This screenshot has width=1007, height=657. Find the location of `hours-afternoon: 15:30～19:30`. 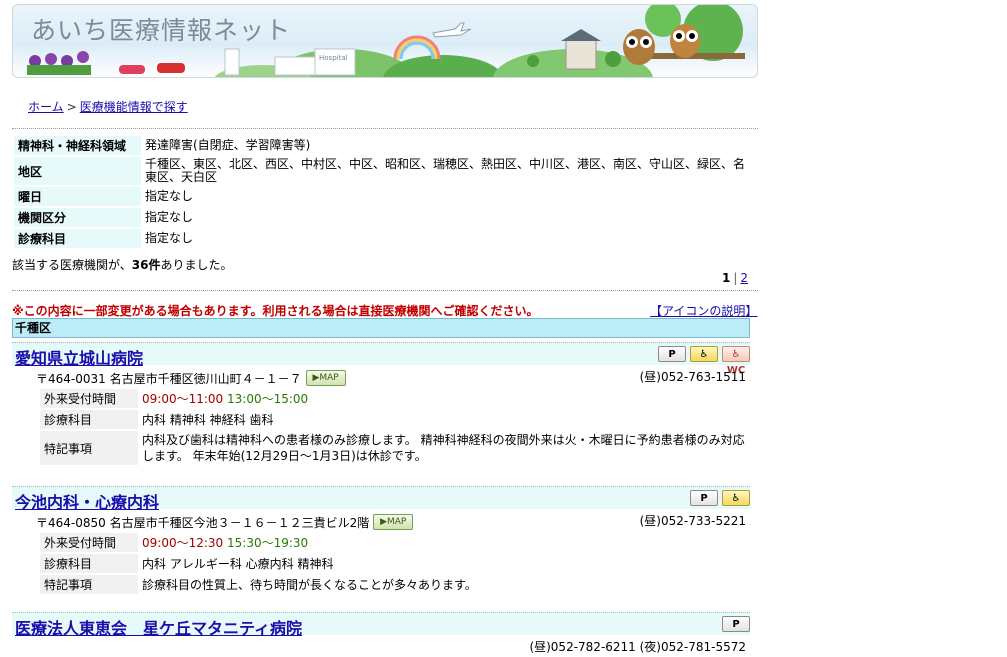

hours-afternoon: 15:30～19:30 is located at coordinates (268, 542).